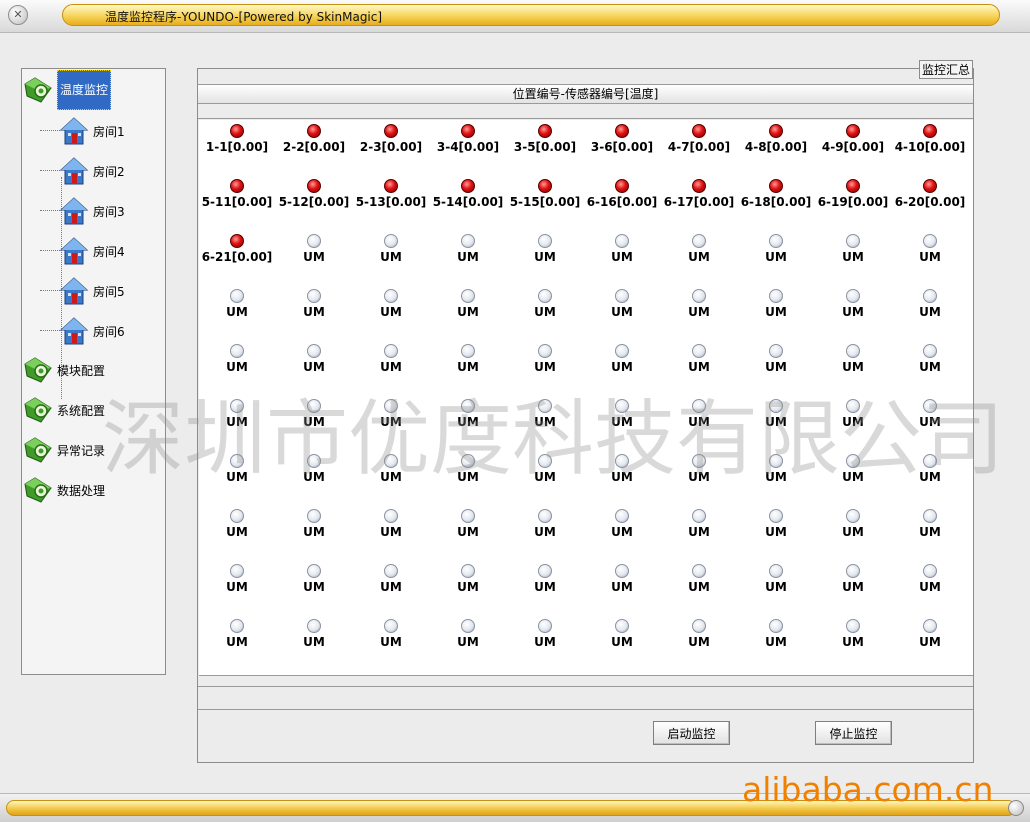 This screenshot has height=822, width=1030. What do you see at coordinates (468, 194) in the screenshot?
I see `sensor-cell: 5-14[0.00]` at bounding box center [468, 194].